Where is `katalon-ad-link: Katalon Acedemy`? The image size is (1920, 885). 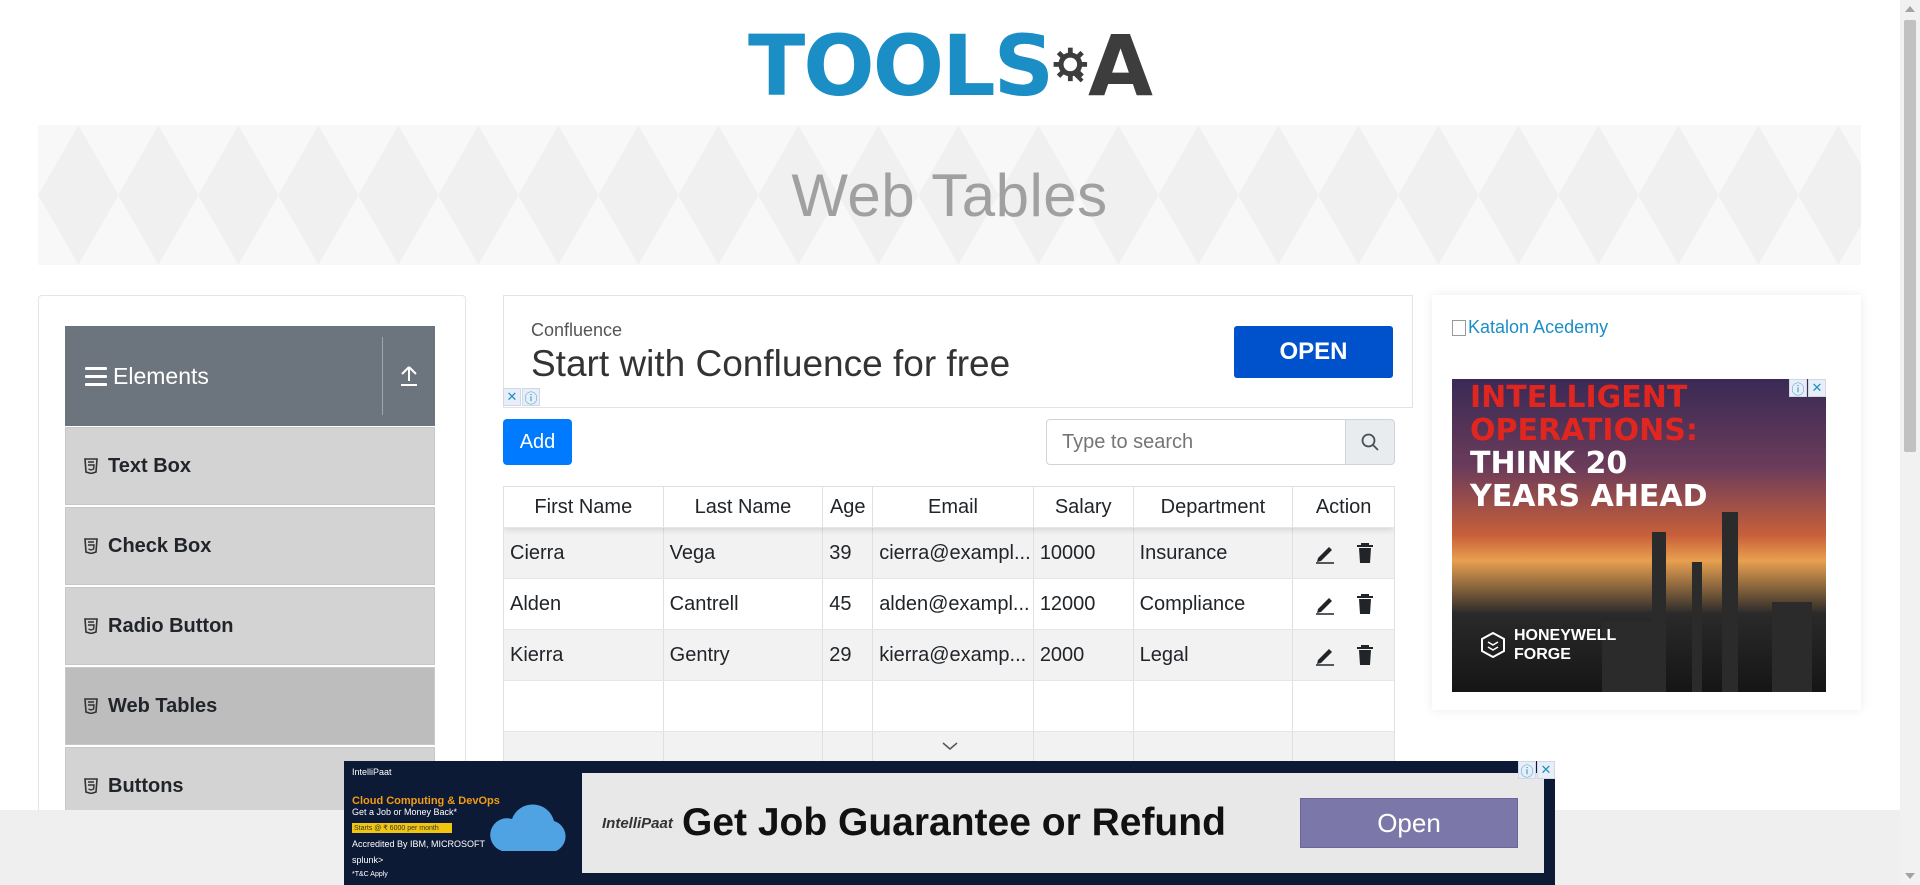
katalon-ad-link: Katalon Acedemy is located at coordinates (1530, 327).